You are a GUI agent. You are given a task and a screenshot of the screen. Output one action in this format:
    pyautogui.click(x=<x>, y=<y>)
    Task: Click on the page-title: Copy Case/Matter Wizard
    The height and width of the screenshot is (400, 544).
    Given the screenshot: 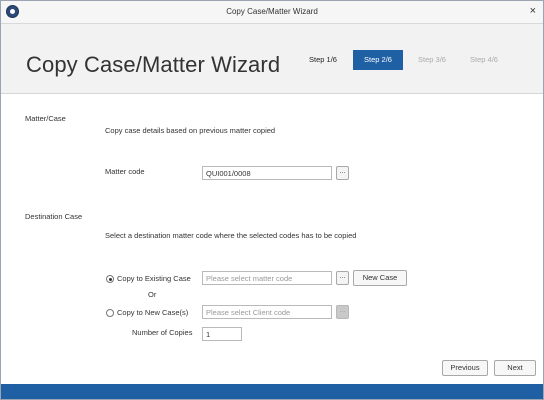 What is the action you would take?
    pyautogui.click(x=153, y=64)
    